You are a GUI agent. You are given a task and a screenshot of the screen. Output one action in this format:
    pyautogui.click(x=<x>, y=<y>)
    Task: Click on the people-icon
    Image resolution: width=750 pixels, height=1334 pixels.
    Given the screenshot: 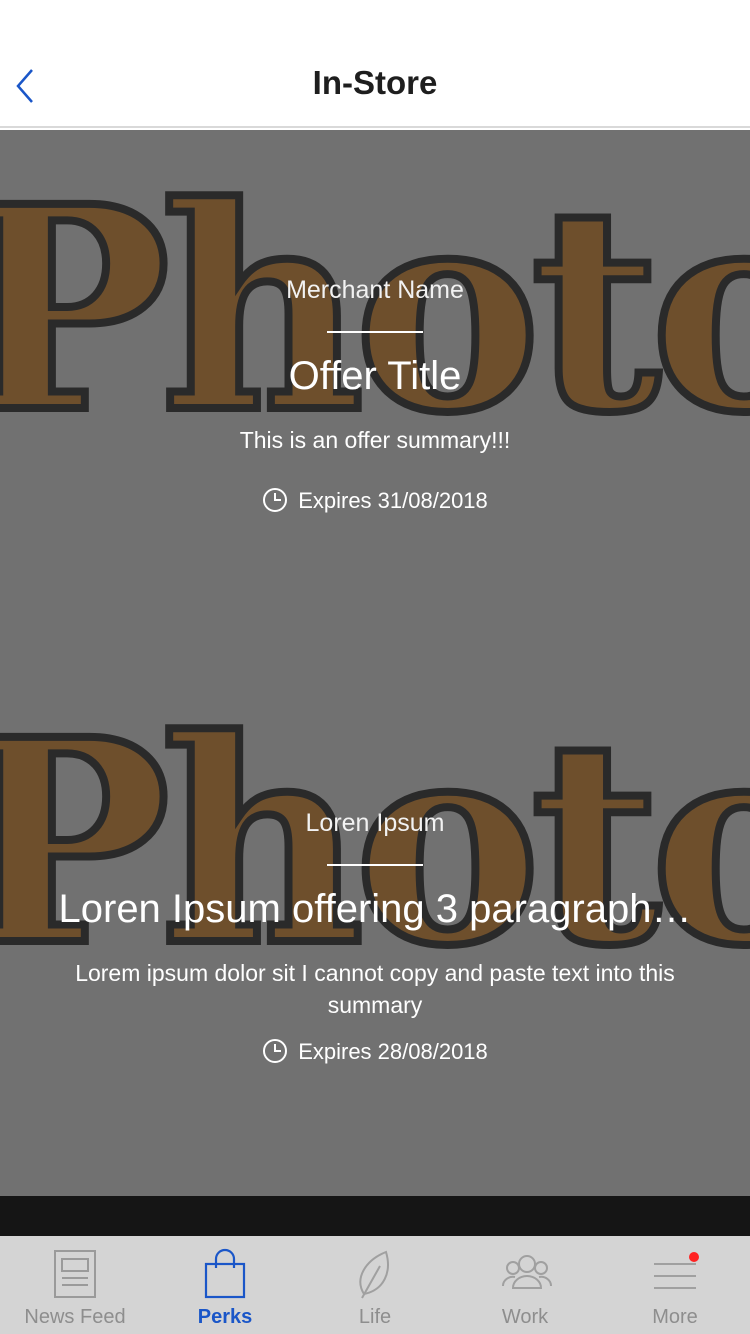 What is the action you would take?
    pyautogui.click(x=527, y=1272)
    